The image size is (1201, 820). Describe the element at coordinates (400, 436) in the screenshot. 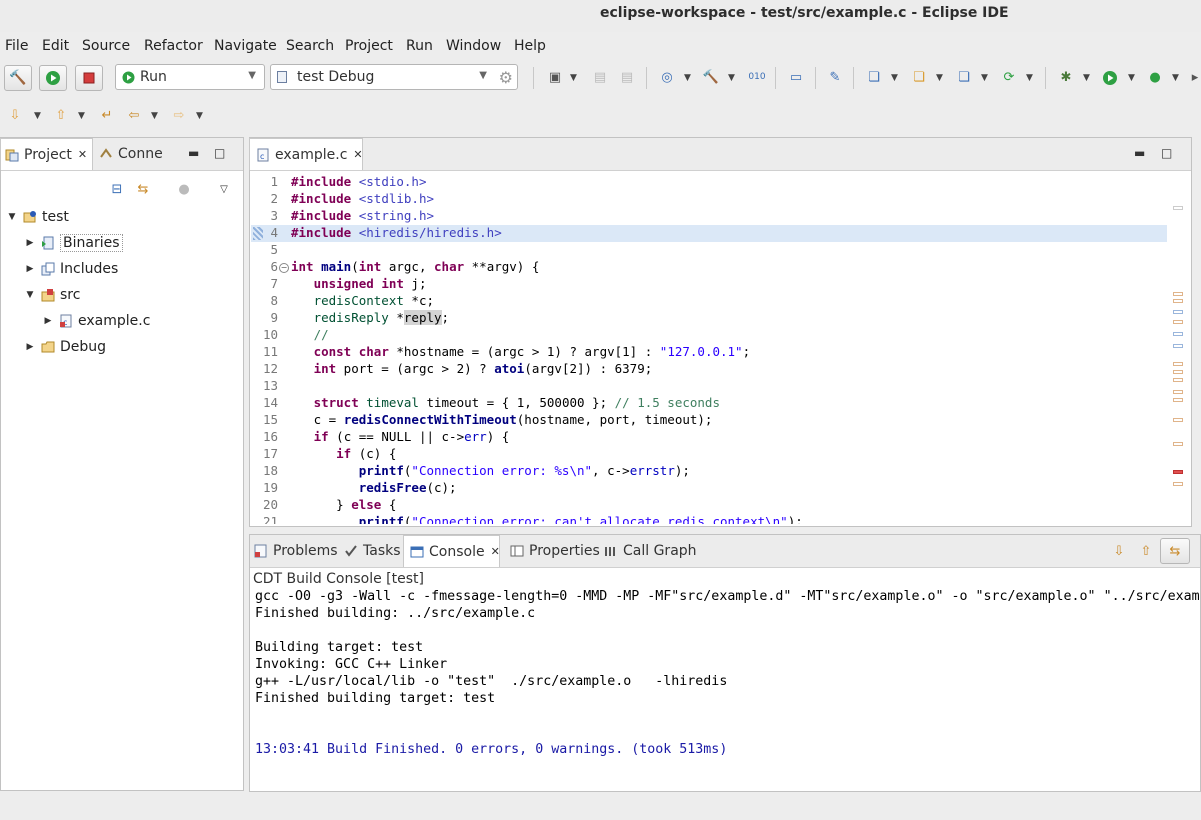

I see `code-line: if (c == NULL || c->err) {` at that location.